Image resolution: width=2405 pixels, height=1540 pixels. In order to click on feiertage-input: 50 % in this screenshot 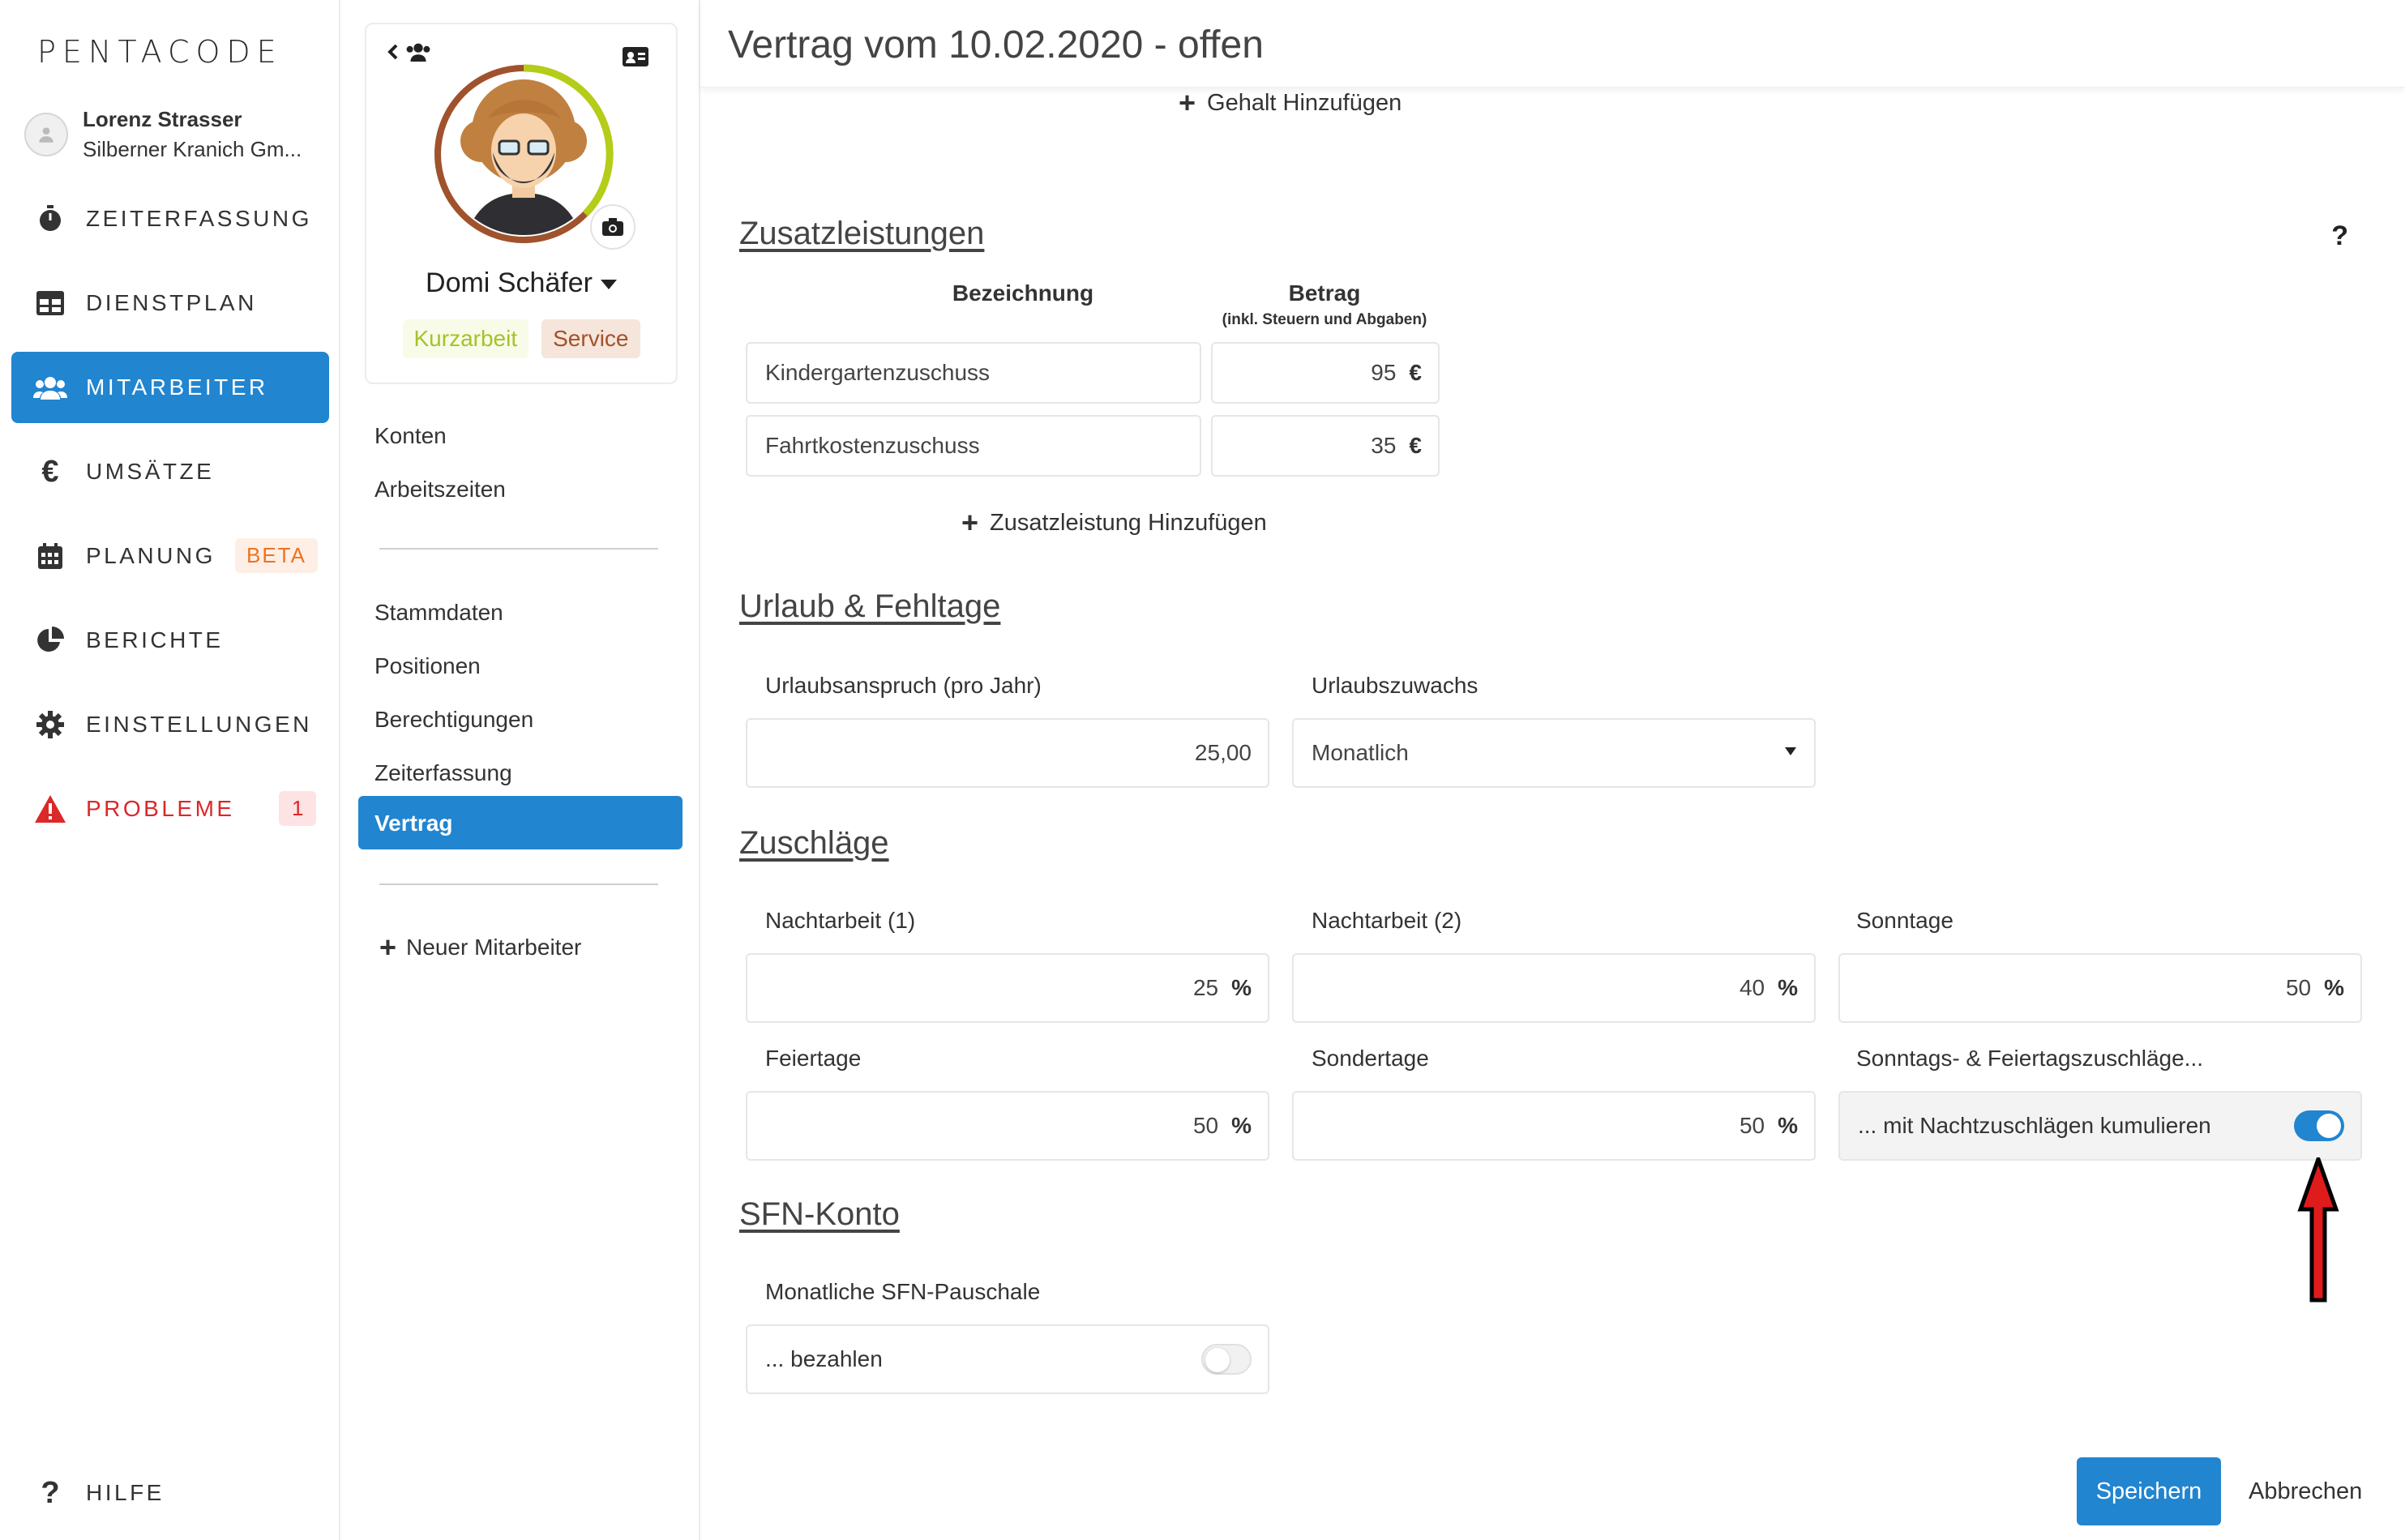, I will do `click(1007, 1126)`.